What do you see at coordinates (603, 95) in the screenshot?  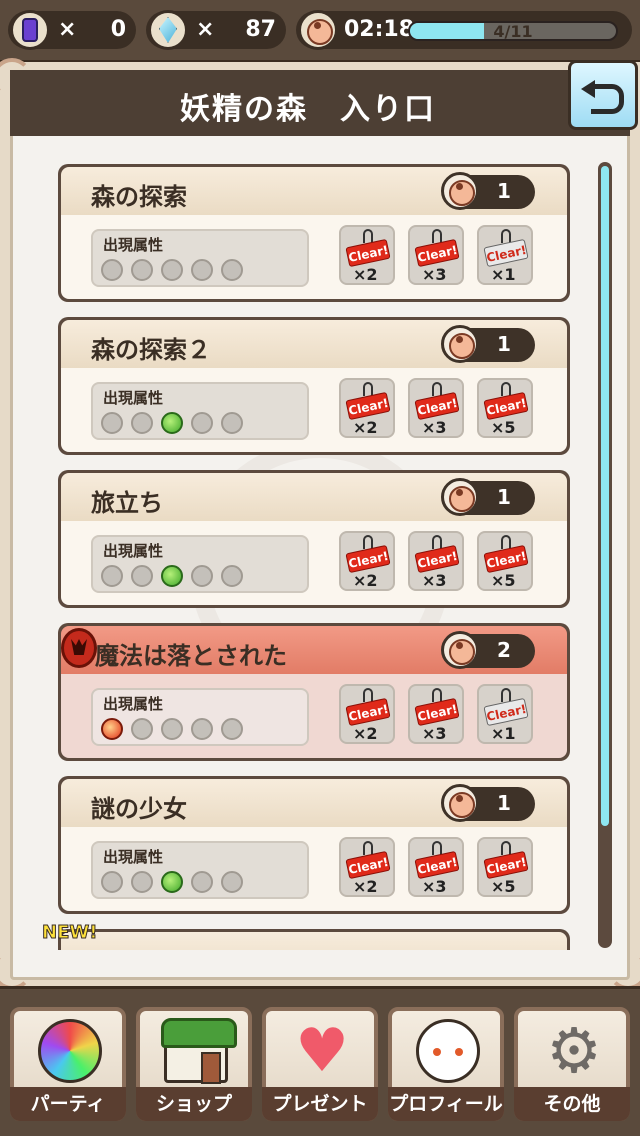 I see `back-button` at bounding box center [603, 95].